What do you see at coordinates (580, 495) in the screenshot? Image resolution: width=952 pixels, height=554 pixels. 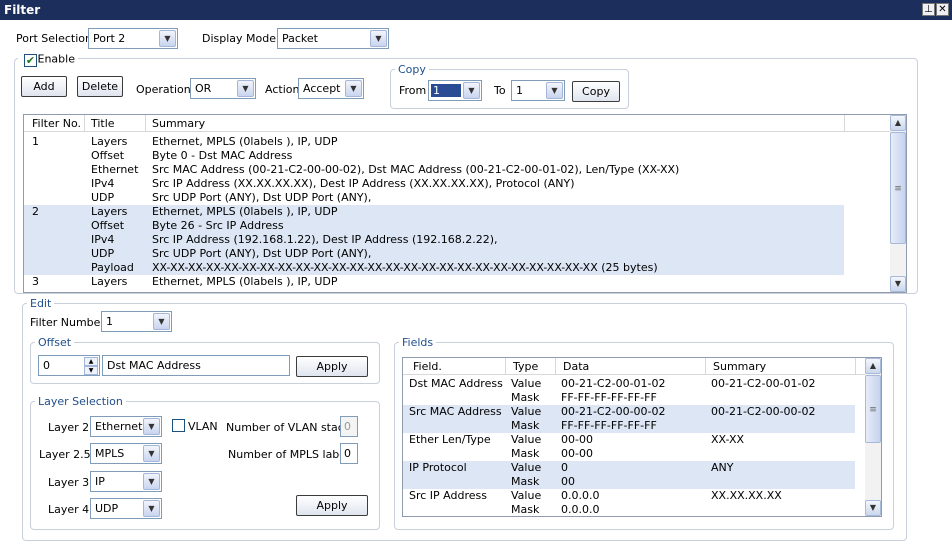 I see `fields-cell-data: 0.0.0.0` at bounding box center [580, 495].